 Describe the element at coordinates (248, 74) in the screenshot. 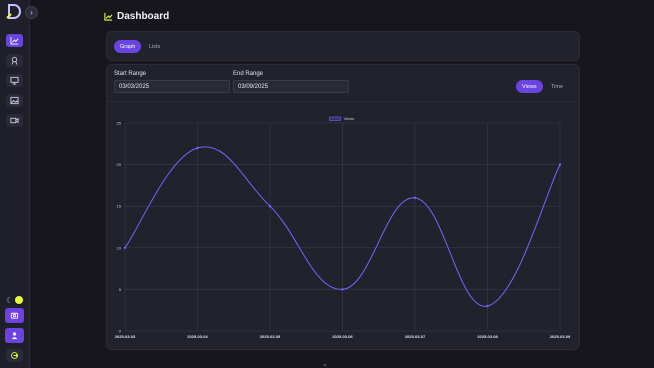

I see `end-range-label: End Range` at that location.